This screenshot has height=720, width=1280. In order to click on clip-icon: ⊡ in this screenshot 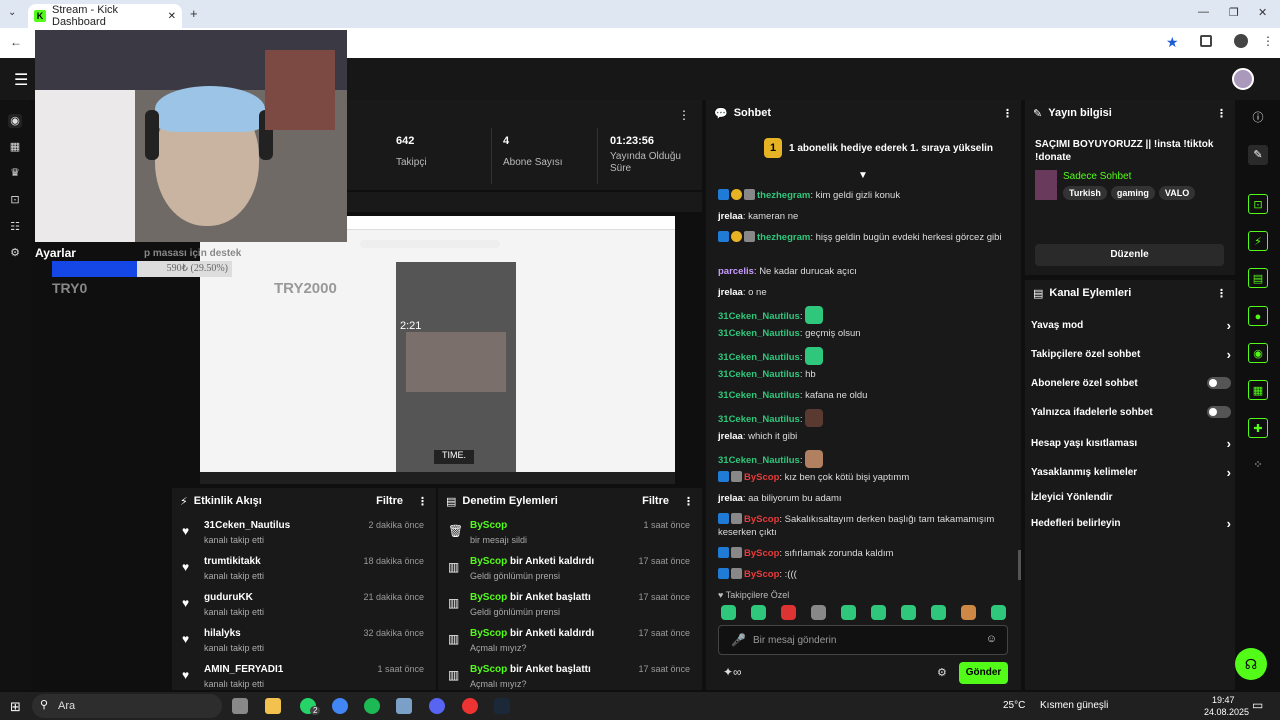, I will do `click(1258, 204)`.